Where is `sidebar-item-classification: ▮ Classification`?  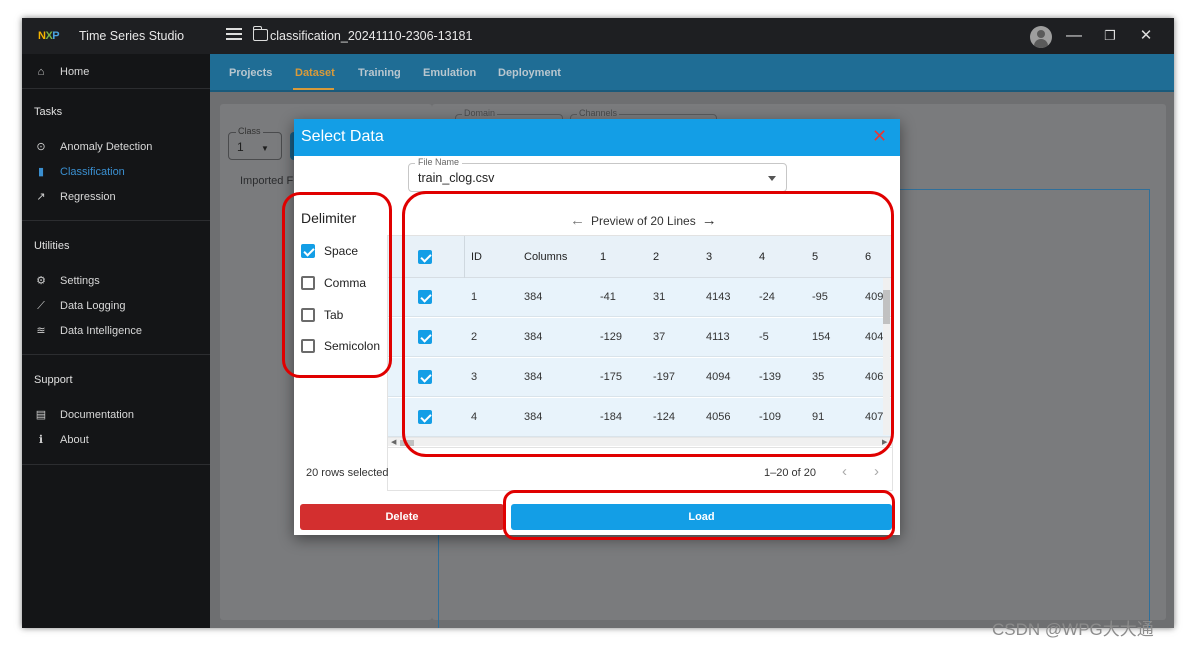 sidebar-item-classification: ▮ Classification is located at coordinates (79, 172).